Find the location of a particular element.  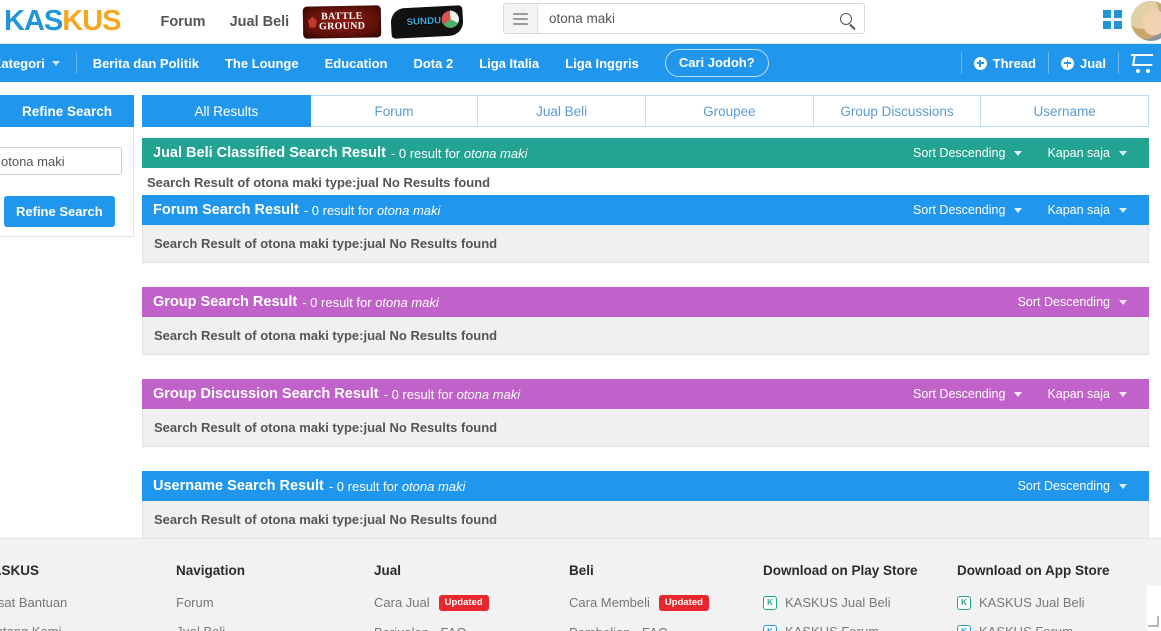

tab-username: Username is located at coordinates (1065, 111).